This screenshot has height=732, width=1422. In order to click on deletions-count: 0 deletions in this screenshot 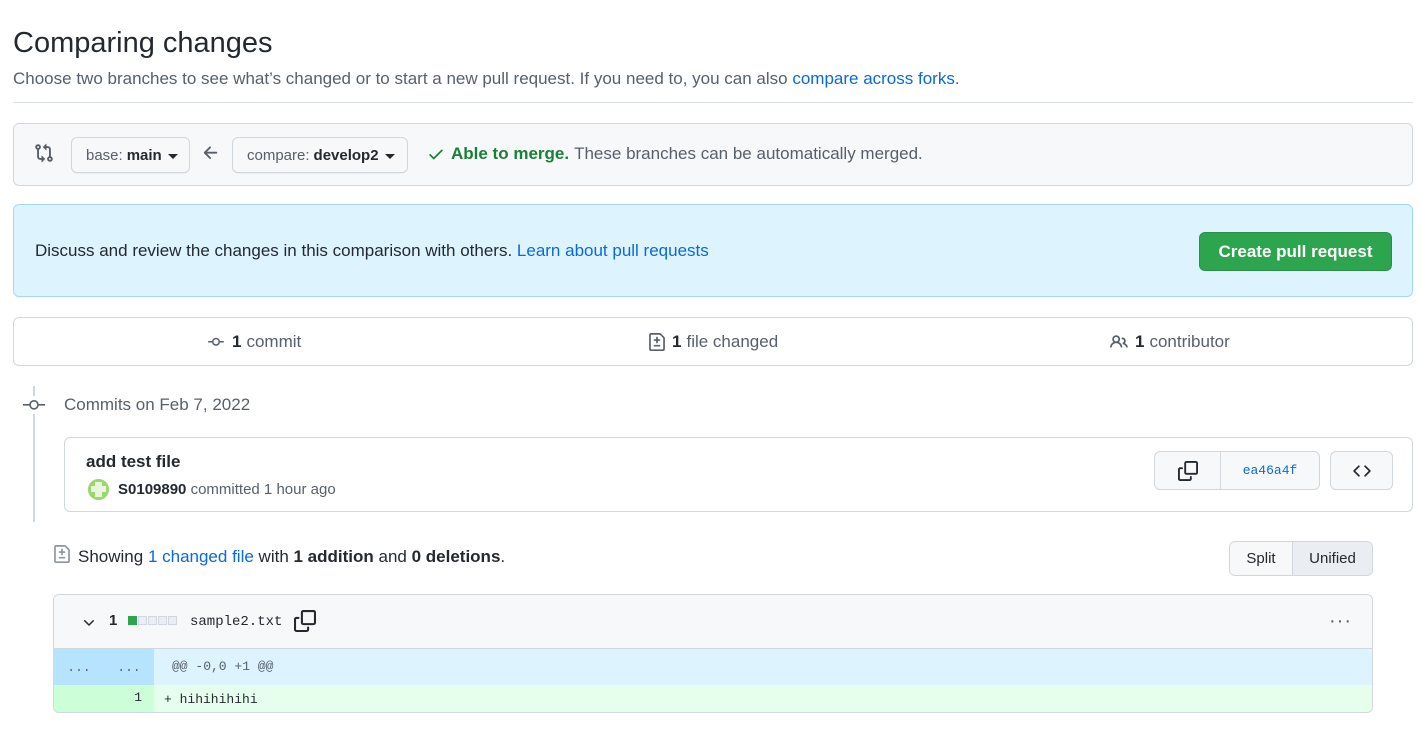, I will do `click(456, 556)`.